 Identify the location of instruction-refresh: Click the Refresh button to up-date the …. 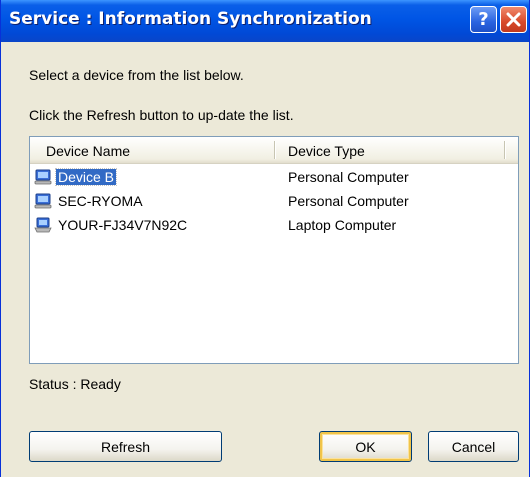
(161, 115).